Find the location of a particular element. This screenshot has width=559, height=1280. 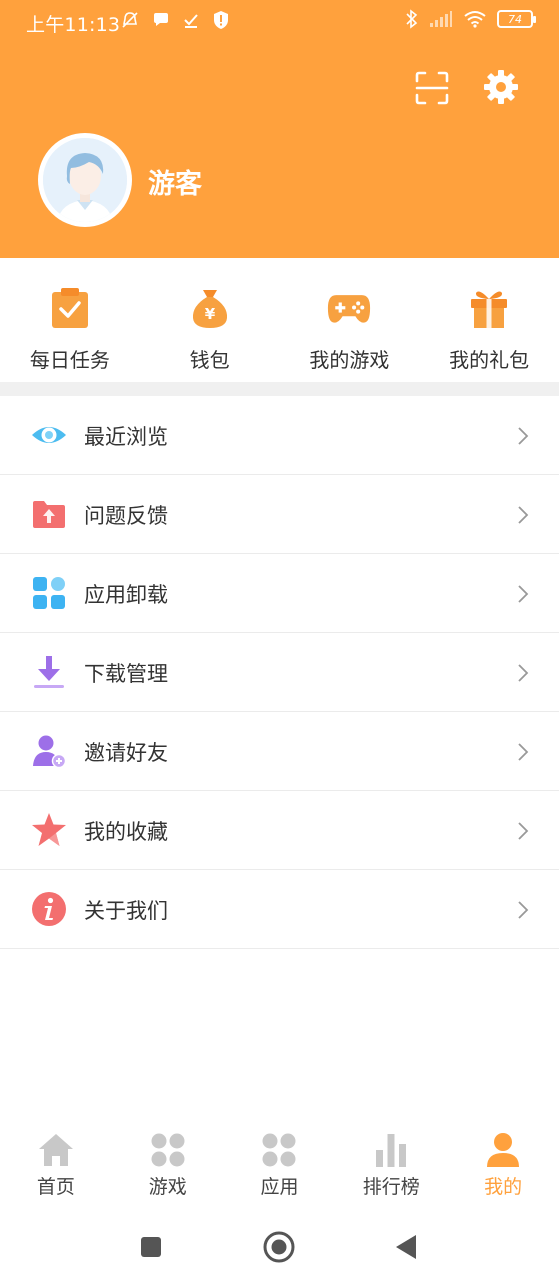

games-grid-icon is located at coordinates (168, 1150).